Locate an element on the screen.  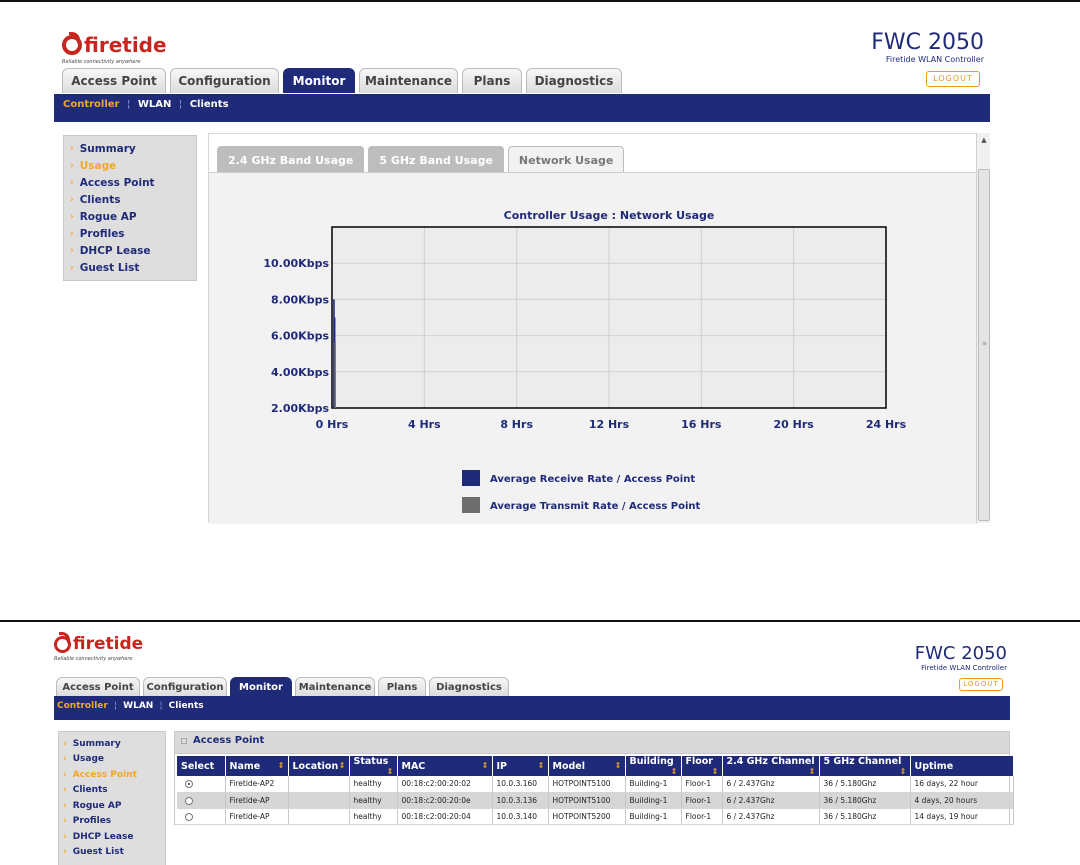
col-uptime: Uptime is located at coordinates (962, 766).